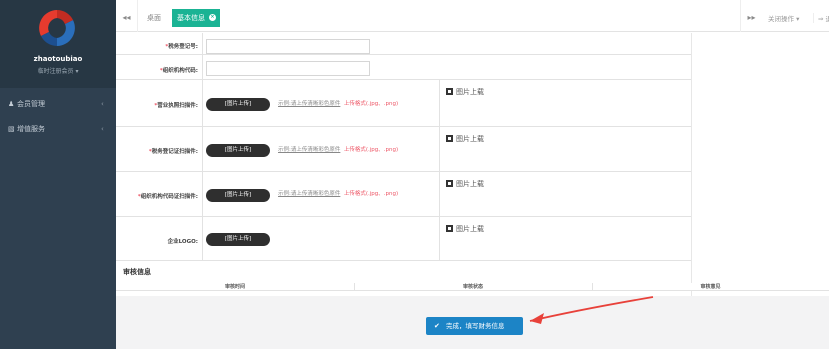 Image resolution: width=829 pixels, height=349 pixels. What do you see at coordinates (288, 68) in the screenshot?
I see `org-code-input` at bounding box center [288, 68].